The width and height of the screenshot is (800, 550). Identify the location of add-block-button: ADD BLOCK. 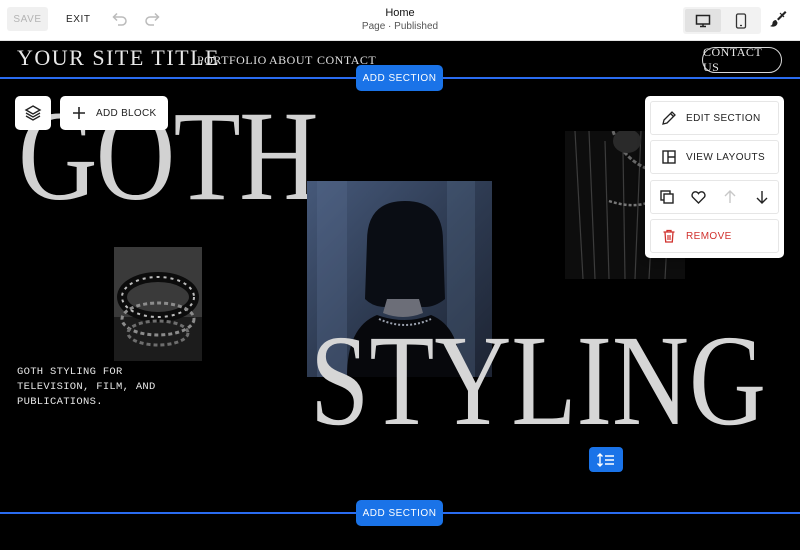
(114, 113).